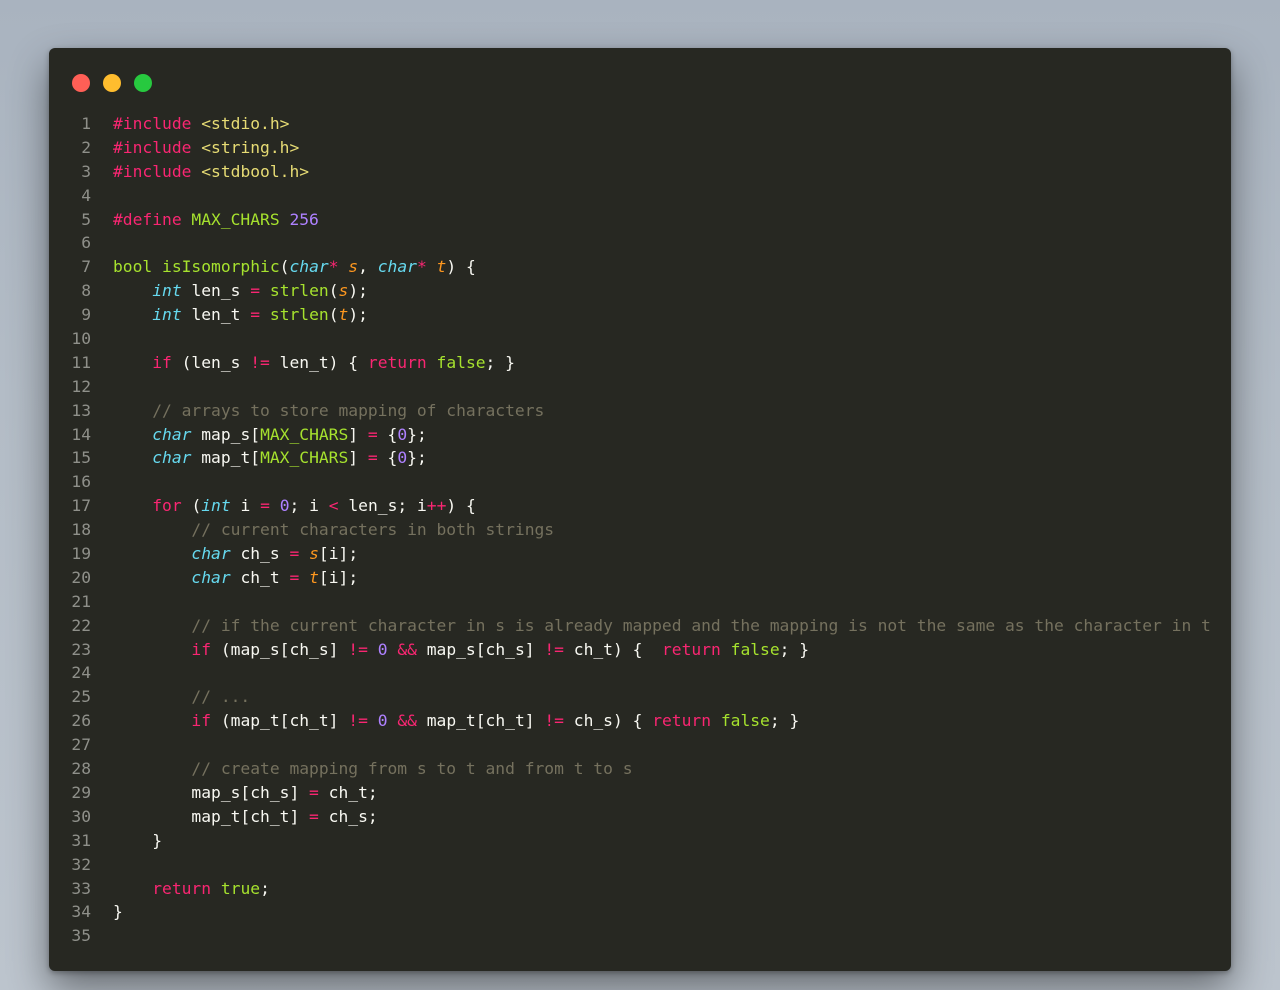  I want to click on minimize-window-button, so click(112, 83).